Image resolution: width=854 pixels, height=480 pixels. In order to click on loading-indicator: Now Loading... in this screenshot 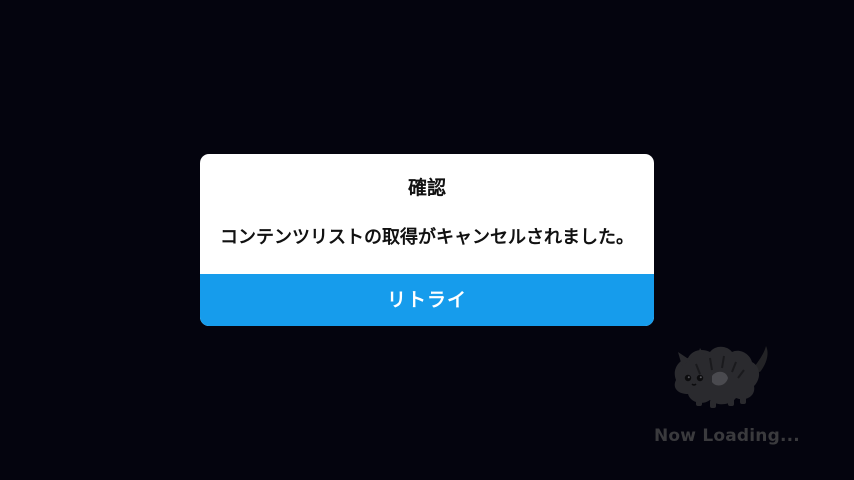, I will do `click(729, 395)`.